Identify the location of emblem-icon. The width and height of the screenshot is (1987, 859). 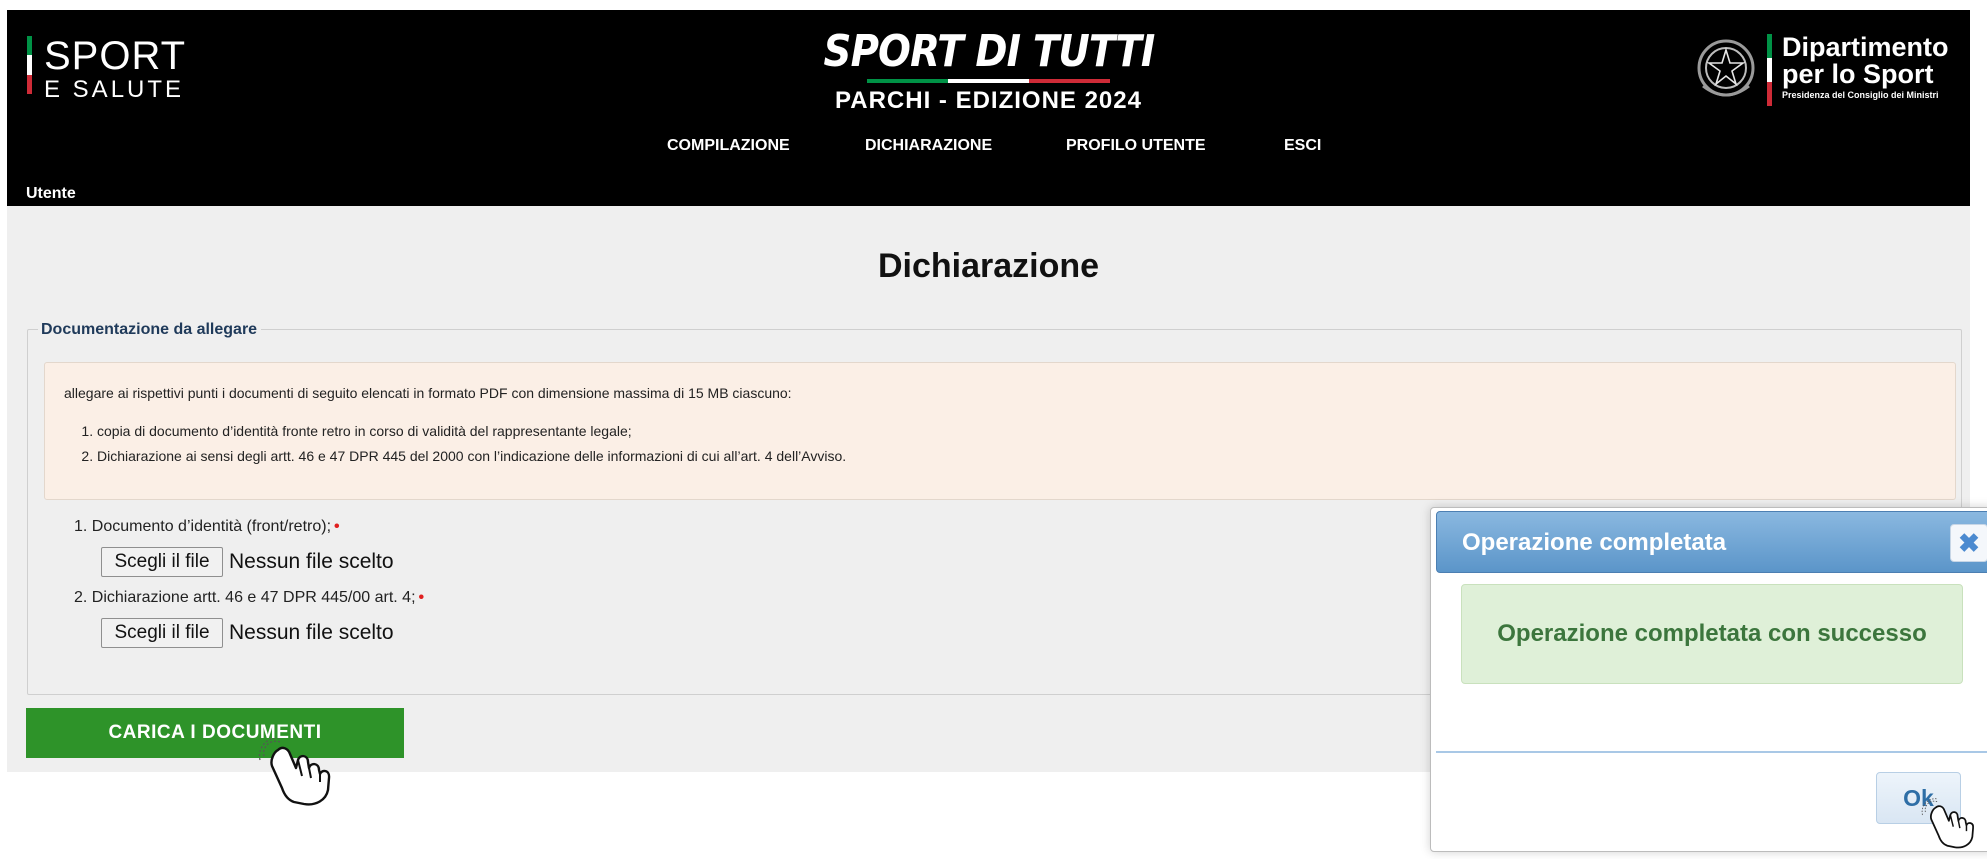
(1726, 68).